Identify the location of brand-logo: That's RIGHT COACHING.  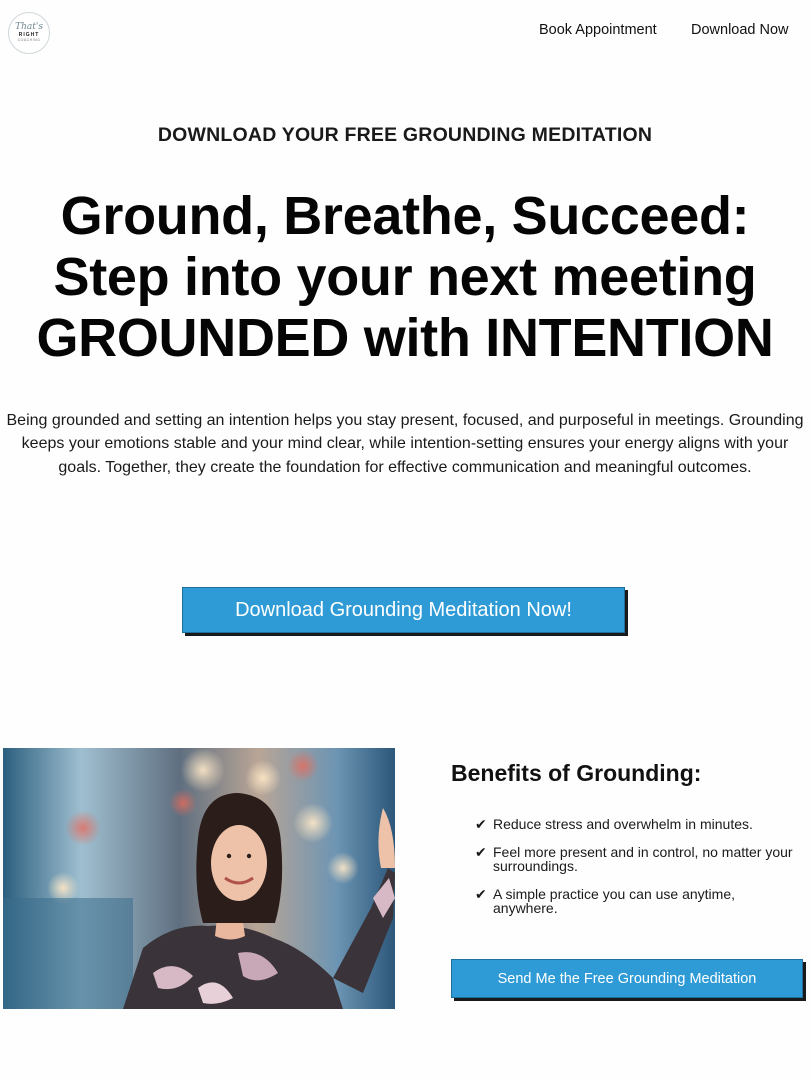
(29, 33).